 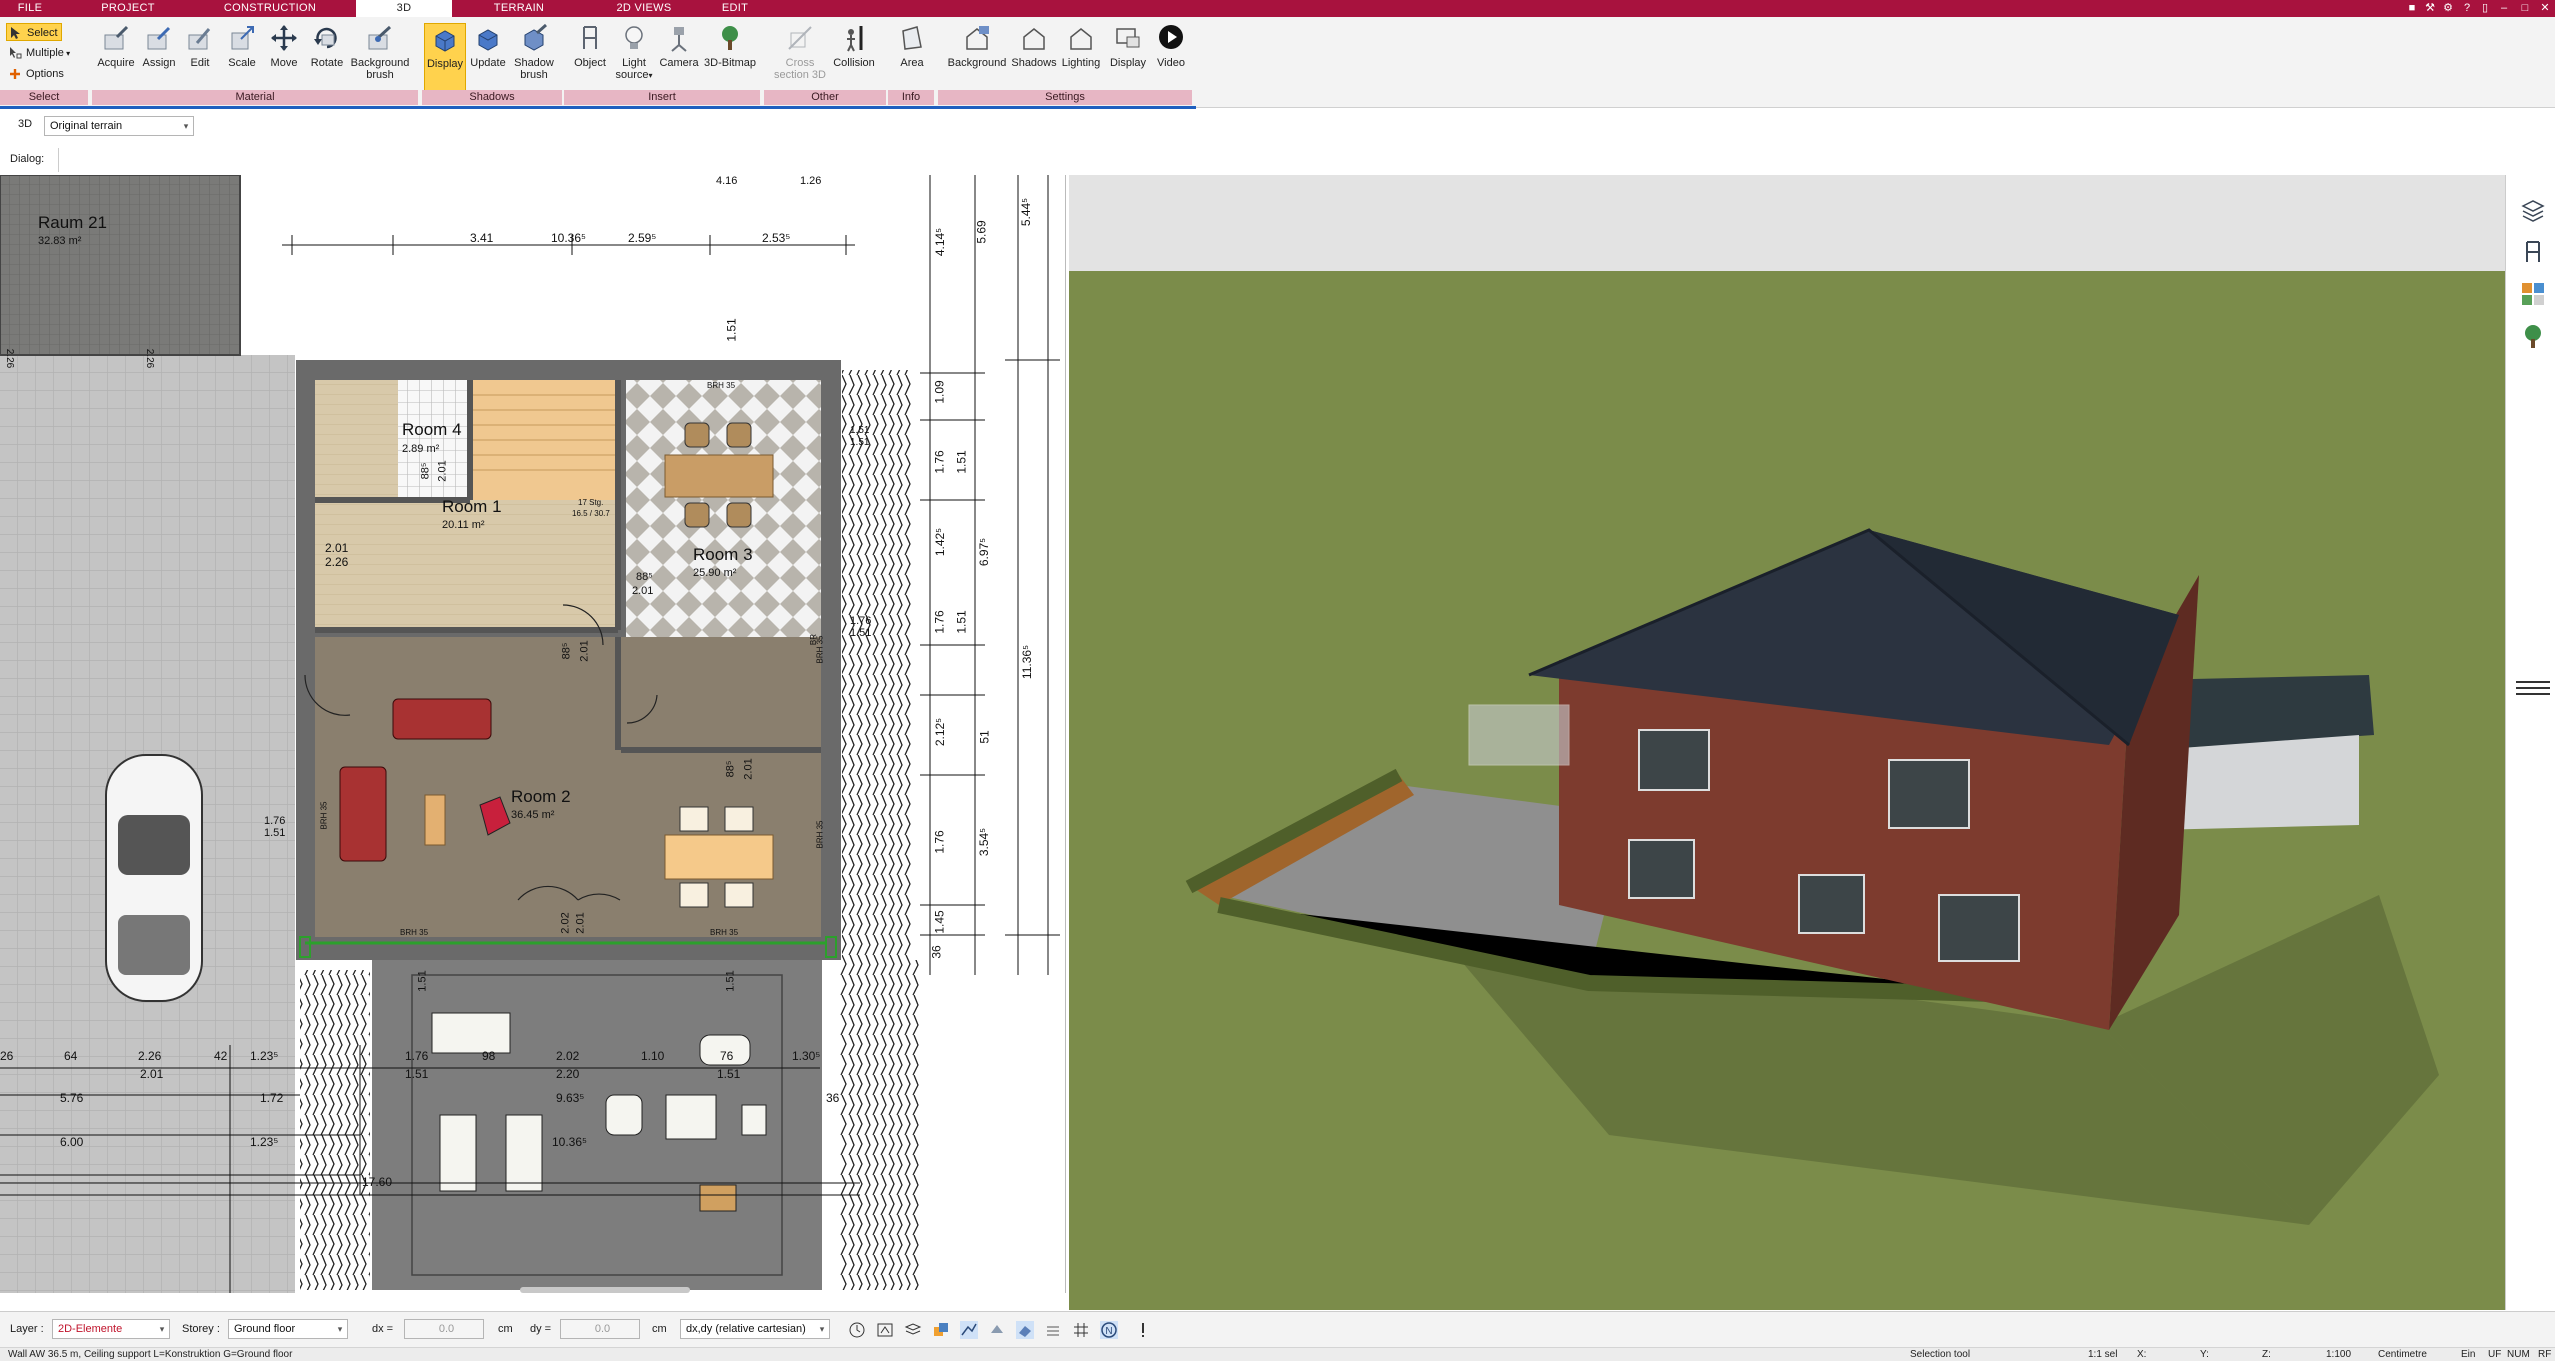 What do you see at coordinates (715, 573) in the screenshot?
I see `room-area: 25.90 m²` at bounding box center [715, 573].